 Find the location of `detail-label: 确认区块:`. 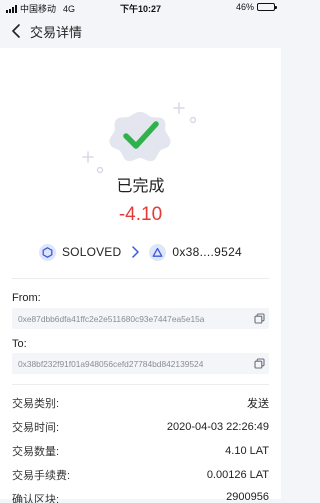

detail-label: 确认区块: is located at coordinates (36, 498).